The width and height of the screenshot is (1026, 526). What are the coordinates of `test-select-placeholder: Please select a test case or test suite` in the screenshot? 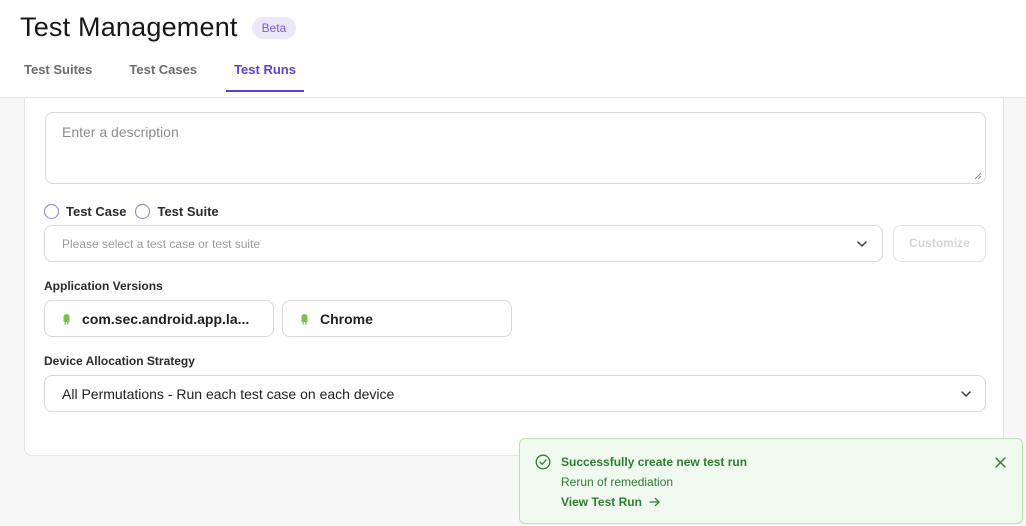 It's located at (161, 244).